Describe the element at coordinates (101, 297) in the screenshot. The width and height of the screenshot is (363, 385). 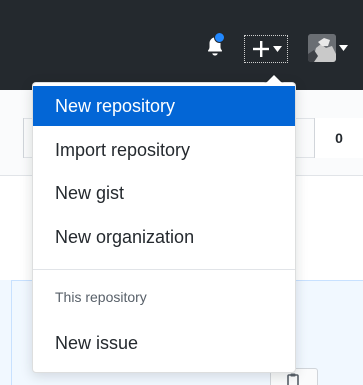
I see `menu-section-header: This repository` at that location.